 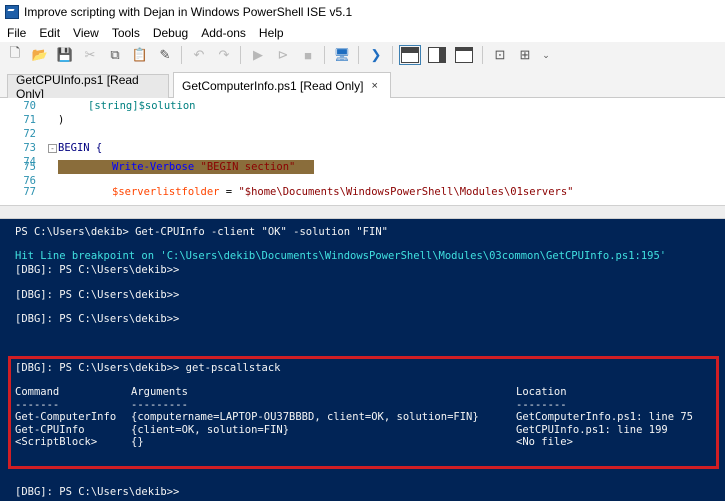 I want to click on toolbar: 🗋 📂 💾 ✂ ⧉ 📋 ✎ ↶ ↷ ▶ ⊳ ■ 🖥 ❯ ⊡ ⊞ ⌄, so click(x=362, y=55).